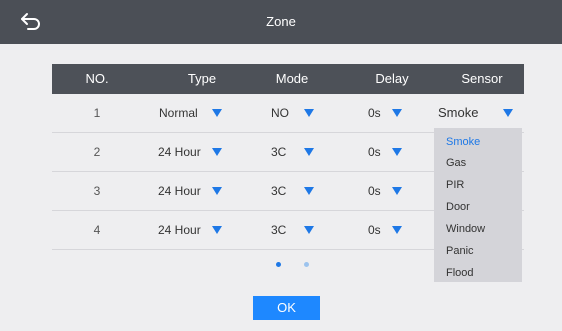  What do you see at coordinates (460, 273) in the screenshot?
I see `sensor-option-flood: Flood` at bounding box center [460, 273].